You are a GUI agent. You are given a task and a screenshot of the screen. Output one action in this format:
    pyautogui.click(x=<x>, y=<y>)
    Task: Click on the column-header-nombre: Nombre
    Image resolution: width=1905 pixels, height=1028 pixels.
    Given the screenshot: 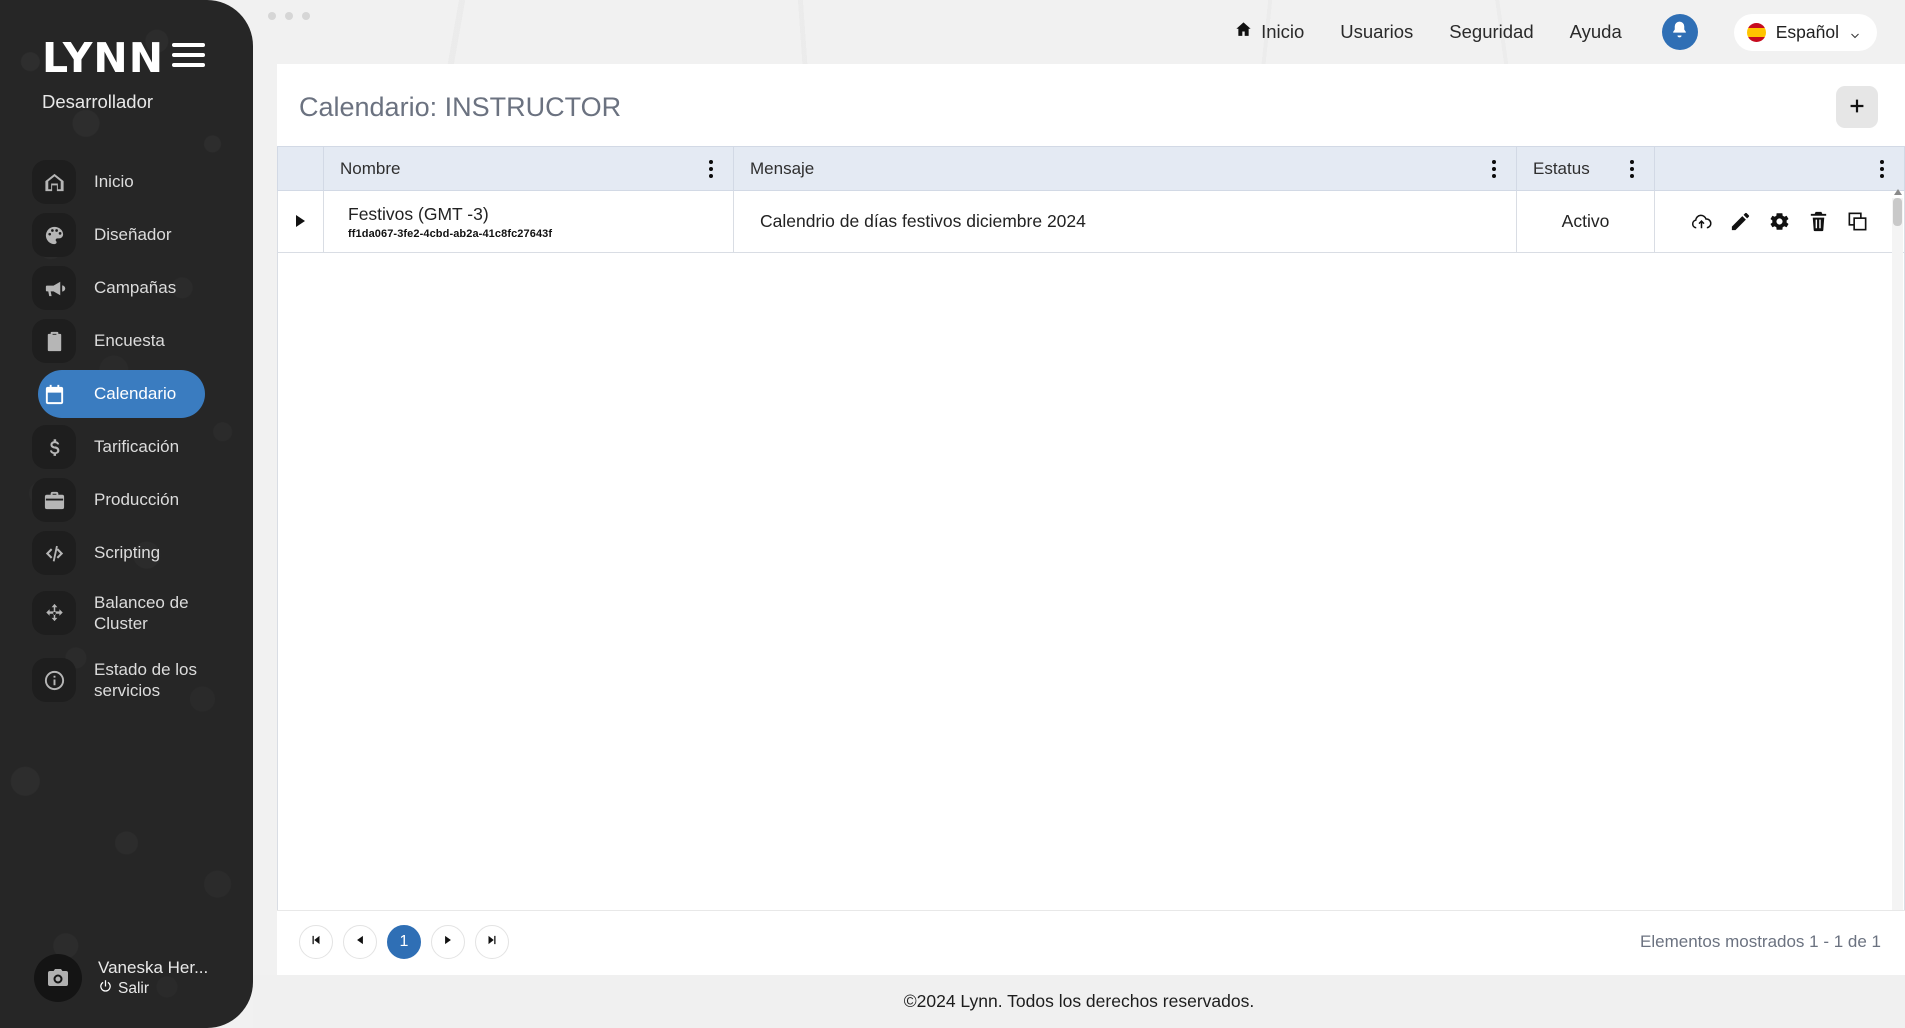 What is the action you would take?
    pyautogui.click(x=528, y=168)
    